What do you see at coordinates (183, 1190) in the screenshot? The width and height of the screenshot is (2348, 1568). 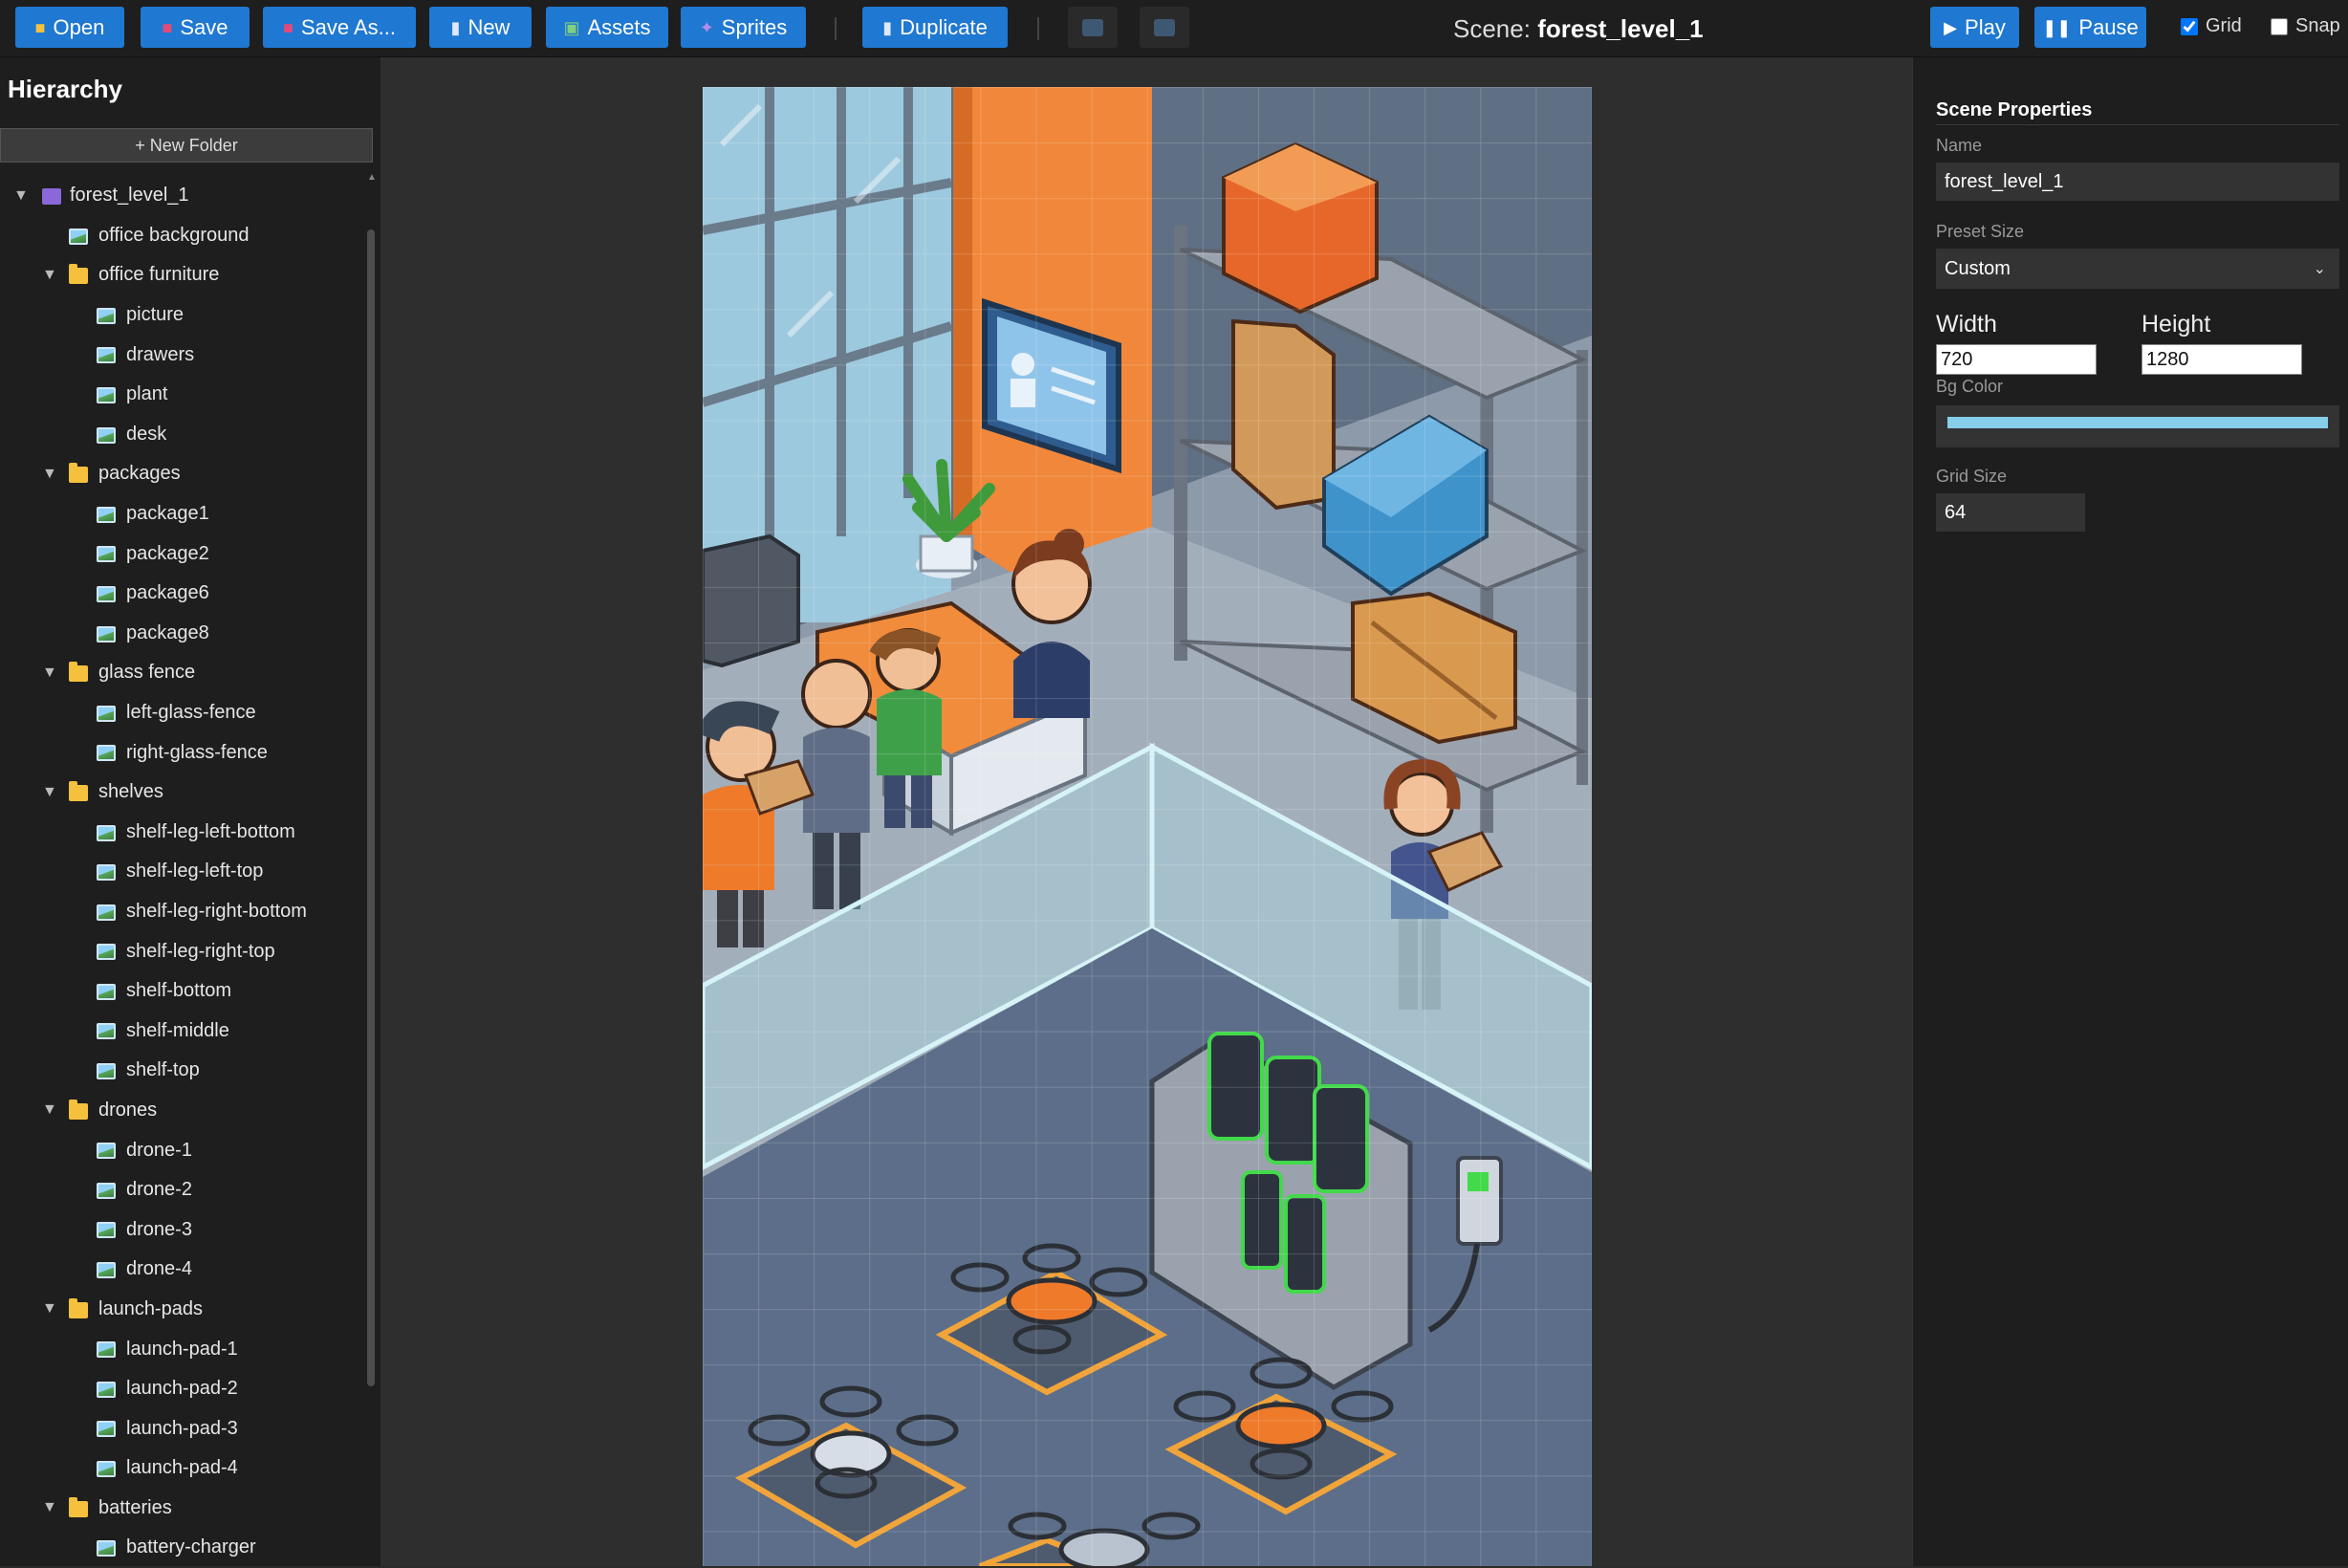 I see `tree-item: drone-2` at bounding box center [183, 1190].